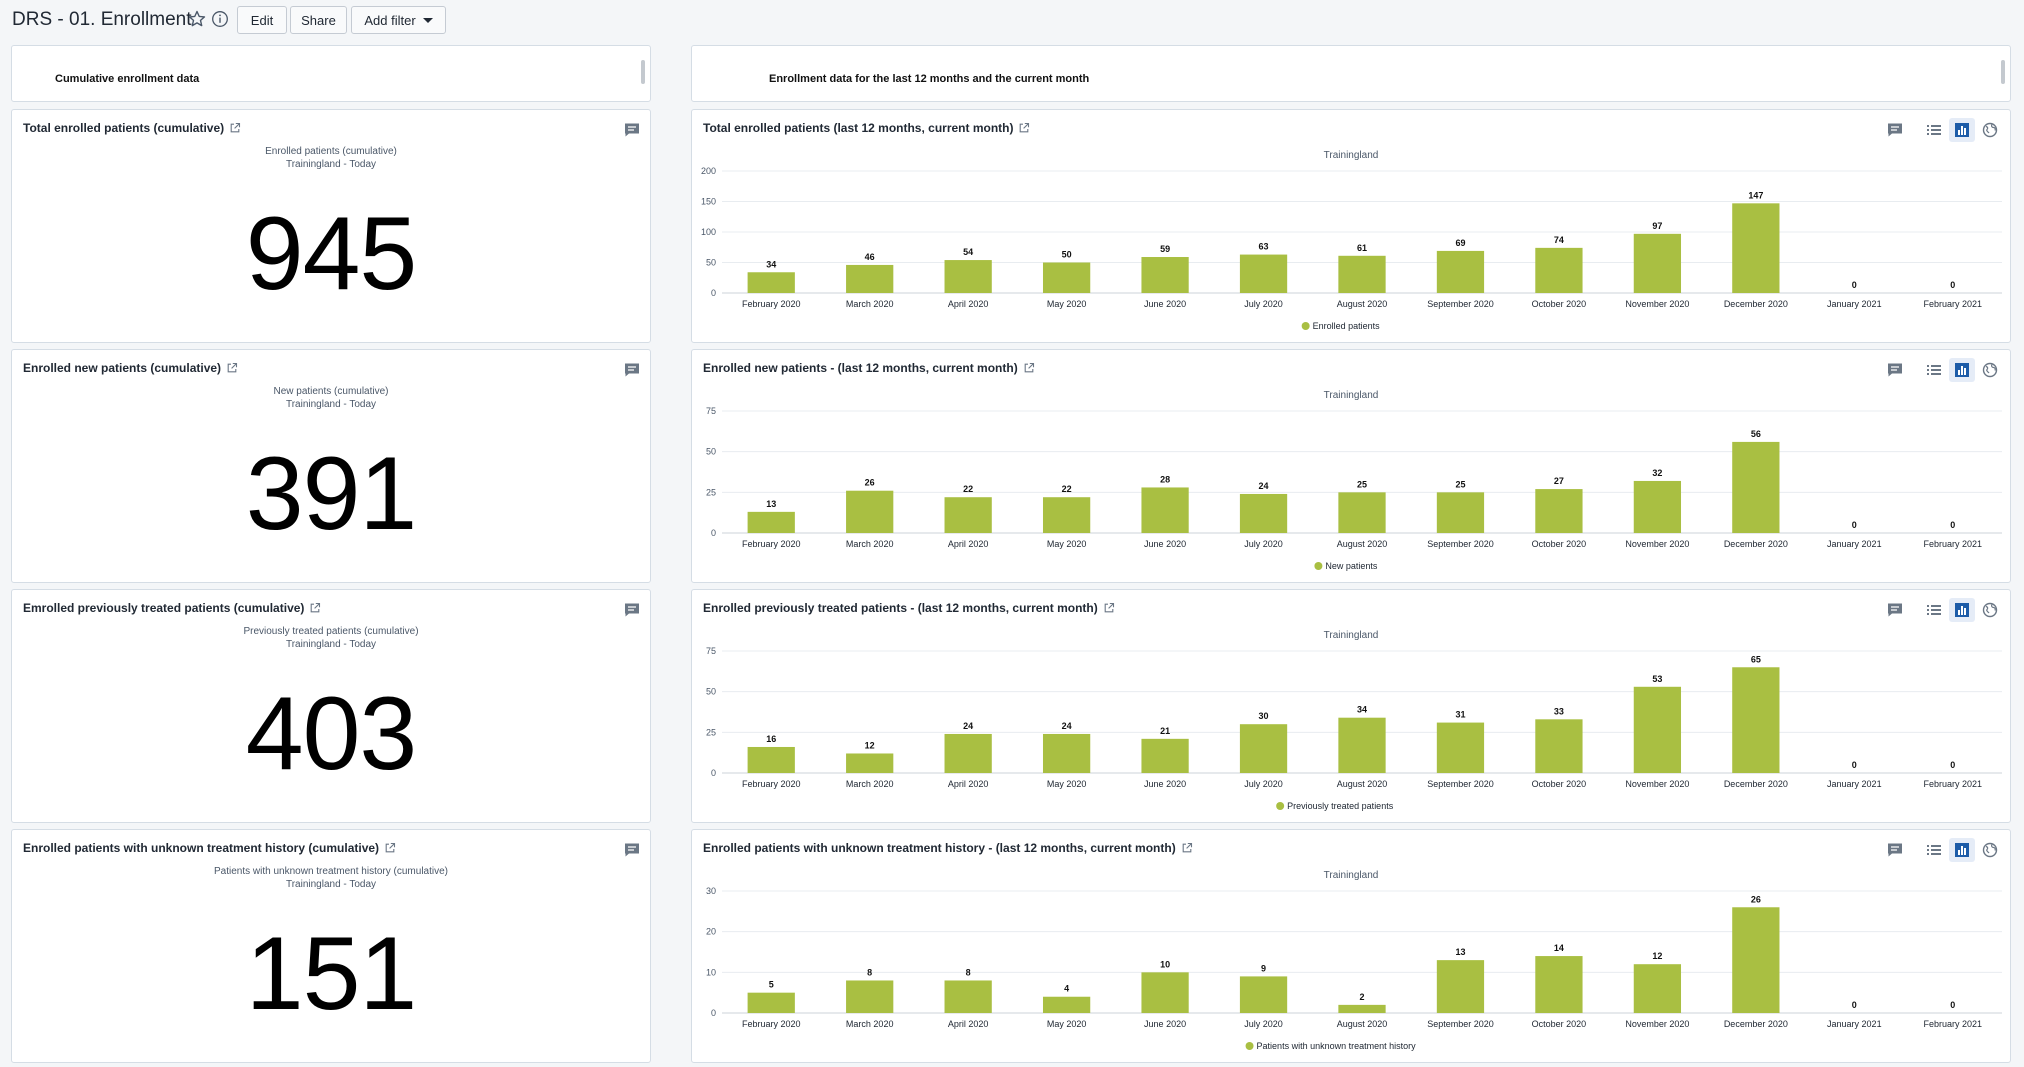 The image size is (2024, 1067). Describe the element at coordinates (711, 891) in the screenshot. I see `y-tick-label: 30` at that location.